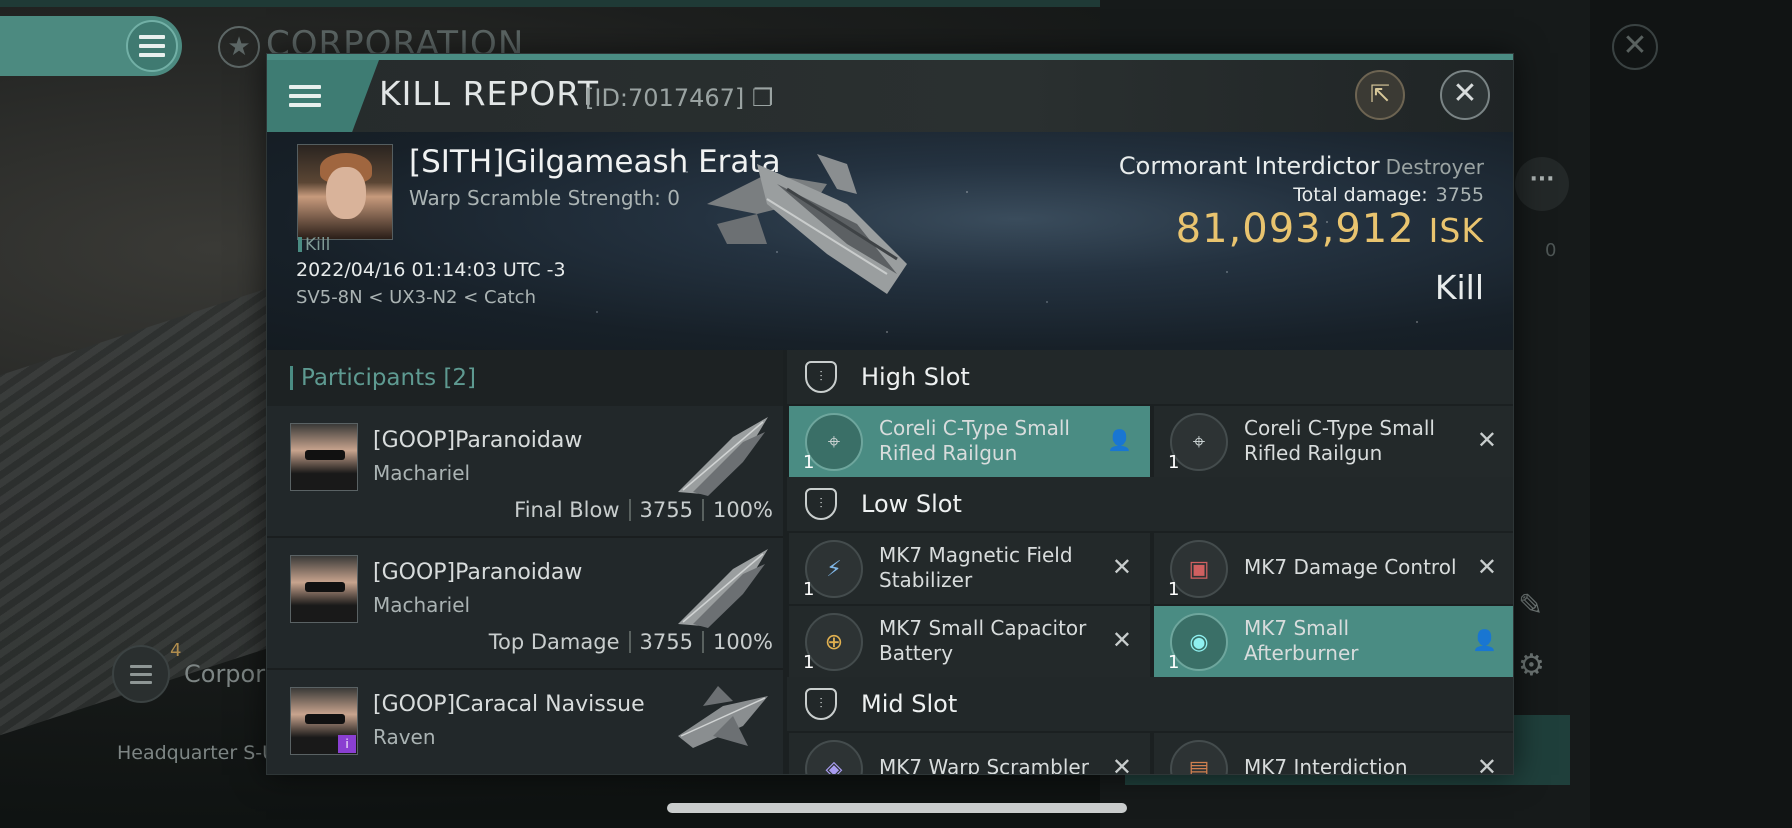  Describe the element at coordinates (1380, 95) in the screenshot. I see `share-icon: ⇱` at that location.